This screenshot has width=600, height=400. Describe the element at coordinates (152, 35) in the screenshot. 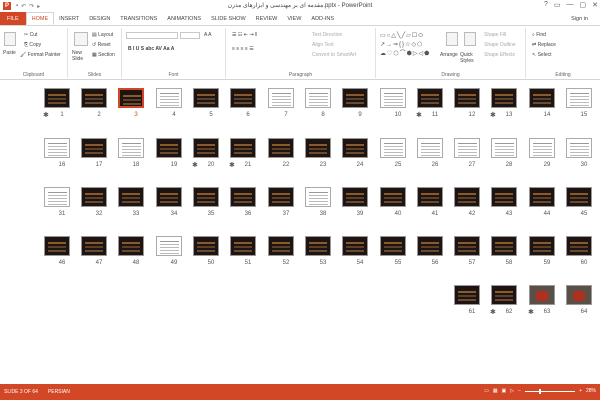

I see `font-family-dropdown` at that location.